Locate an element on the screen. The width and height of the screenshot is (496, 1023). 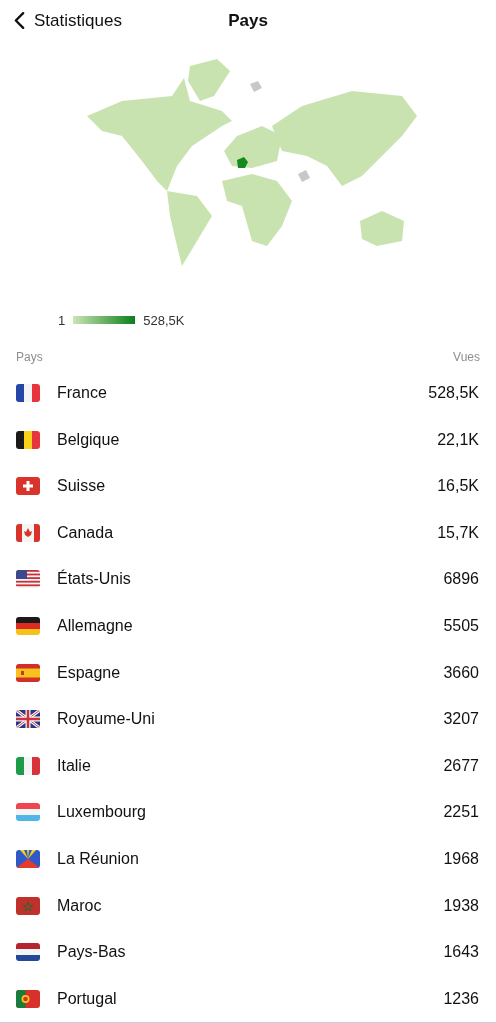
legend-max-label: 528,5K is located at coordinates (164, 320).